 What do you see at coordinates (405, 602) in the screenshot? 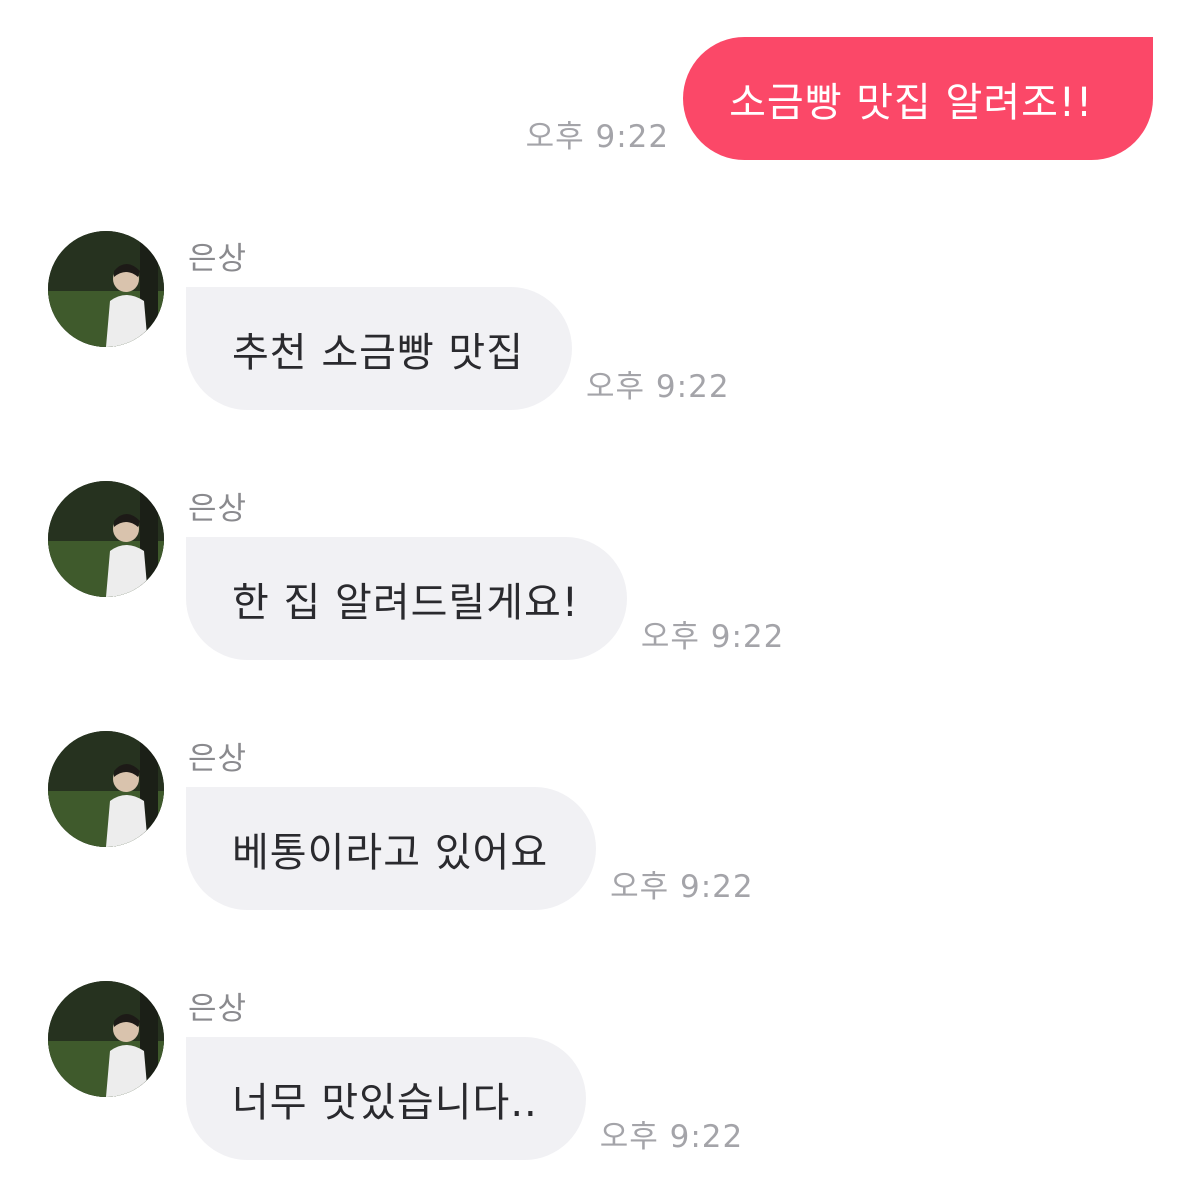
I see `received-message-text: 한 집 알려드릴게요!` at bounding box center [405, 602].